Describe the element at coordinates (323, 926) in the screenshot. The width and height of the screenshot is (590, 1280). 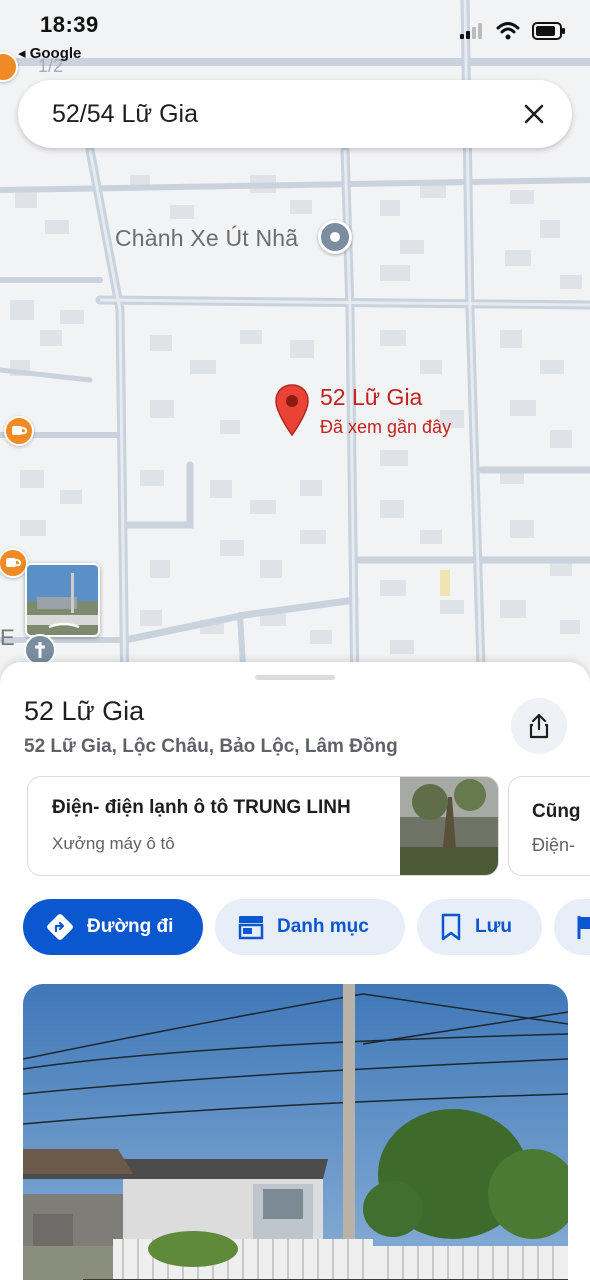
I see `category-label: Danh mục` at that location.